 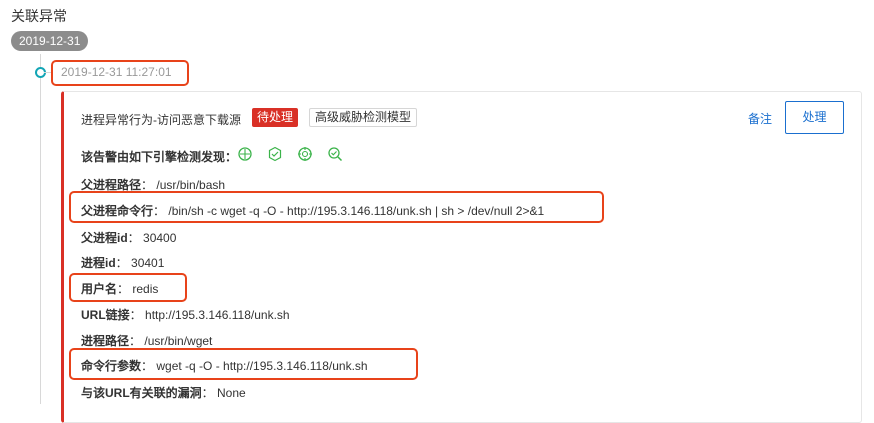 I want to click on field-label: 用户名, so click(x=99, y=289).